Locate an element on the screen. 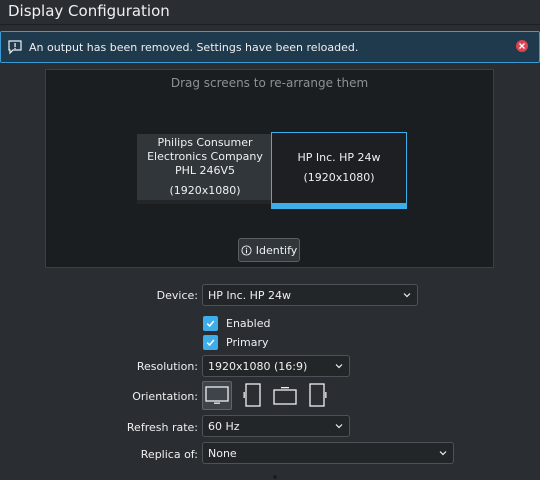  resolution-select: 1920x1080 (16:9) is located at coordinates (276, 366).